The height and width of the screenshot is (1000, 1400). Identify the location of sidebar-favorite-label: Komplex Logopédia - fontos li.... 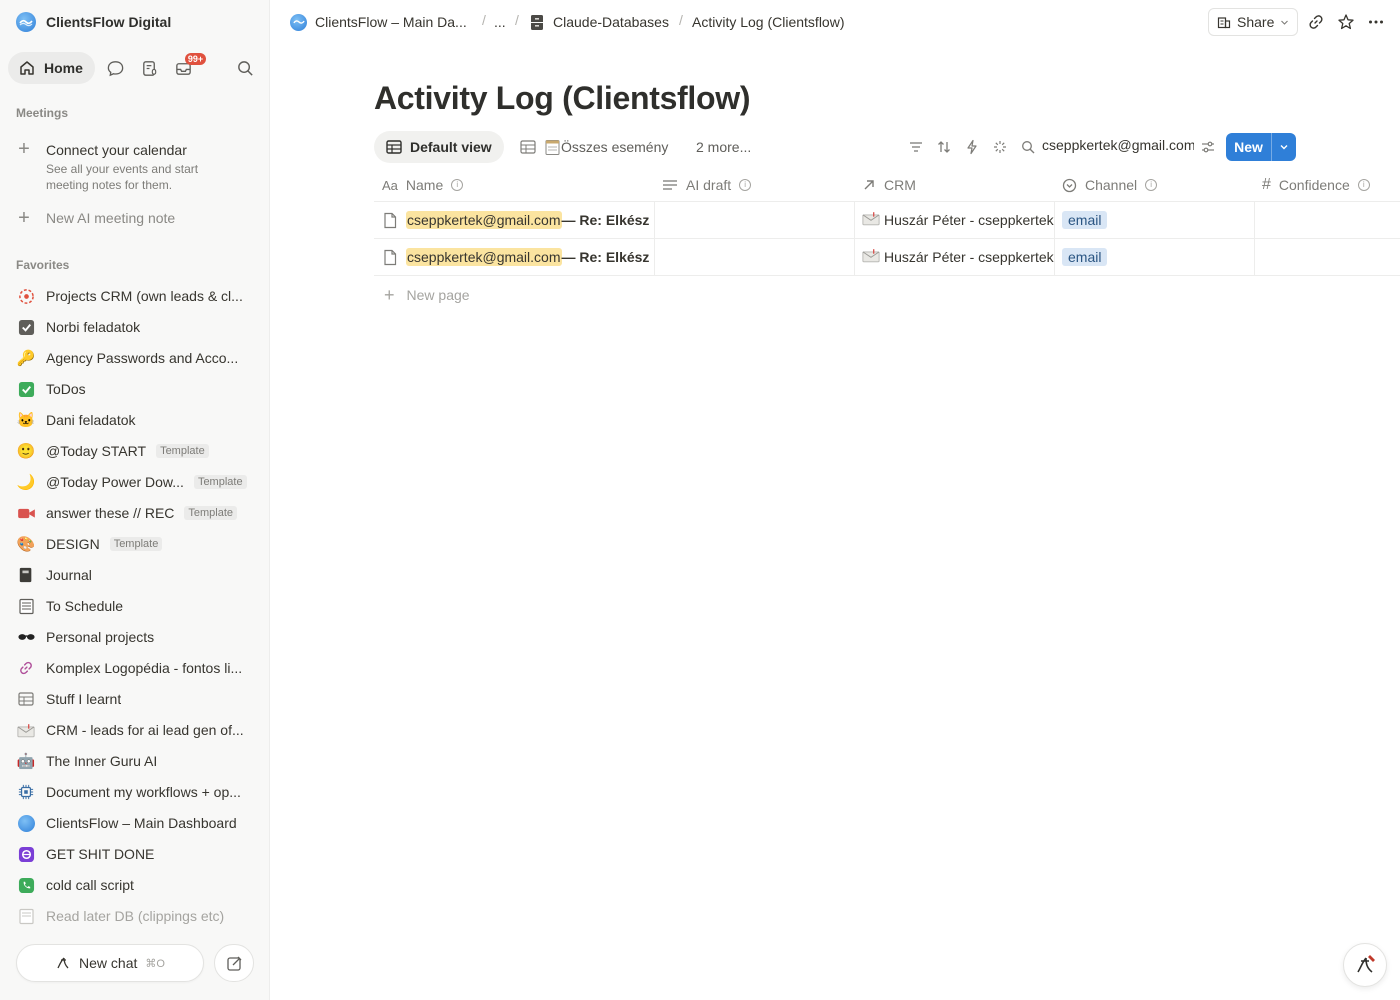
(144, 668).